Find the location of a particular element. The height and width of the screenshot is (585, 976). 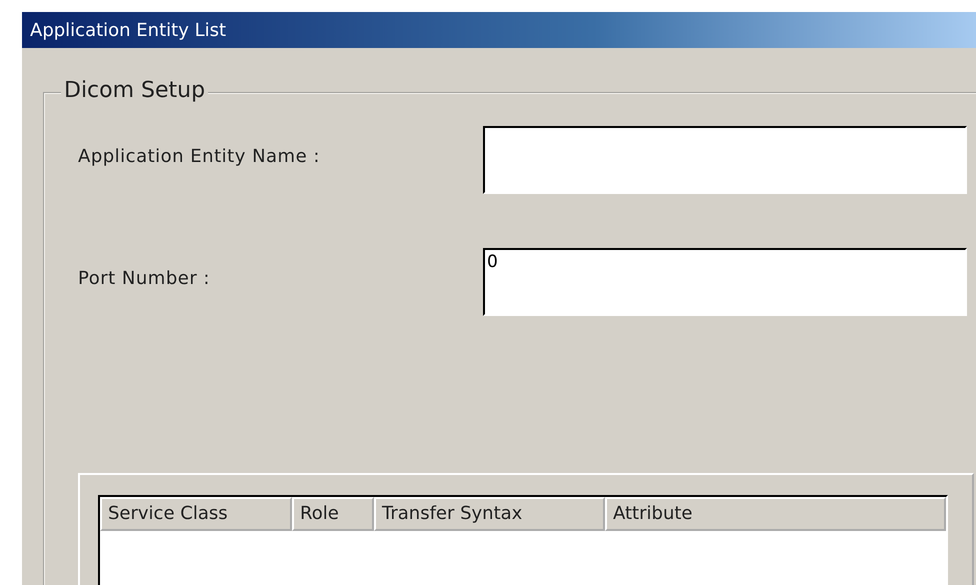

column-header: Attribute is located at coordinates (775, 514).